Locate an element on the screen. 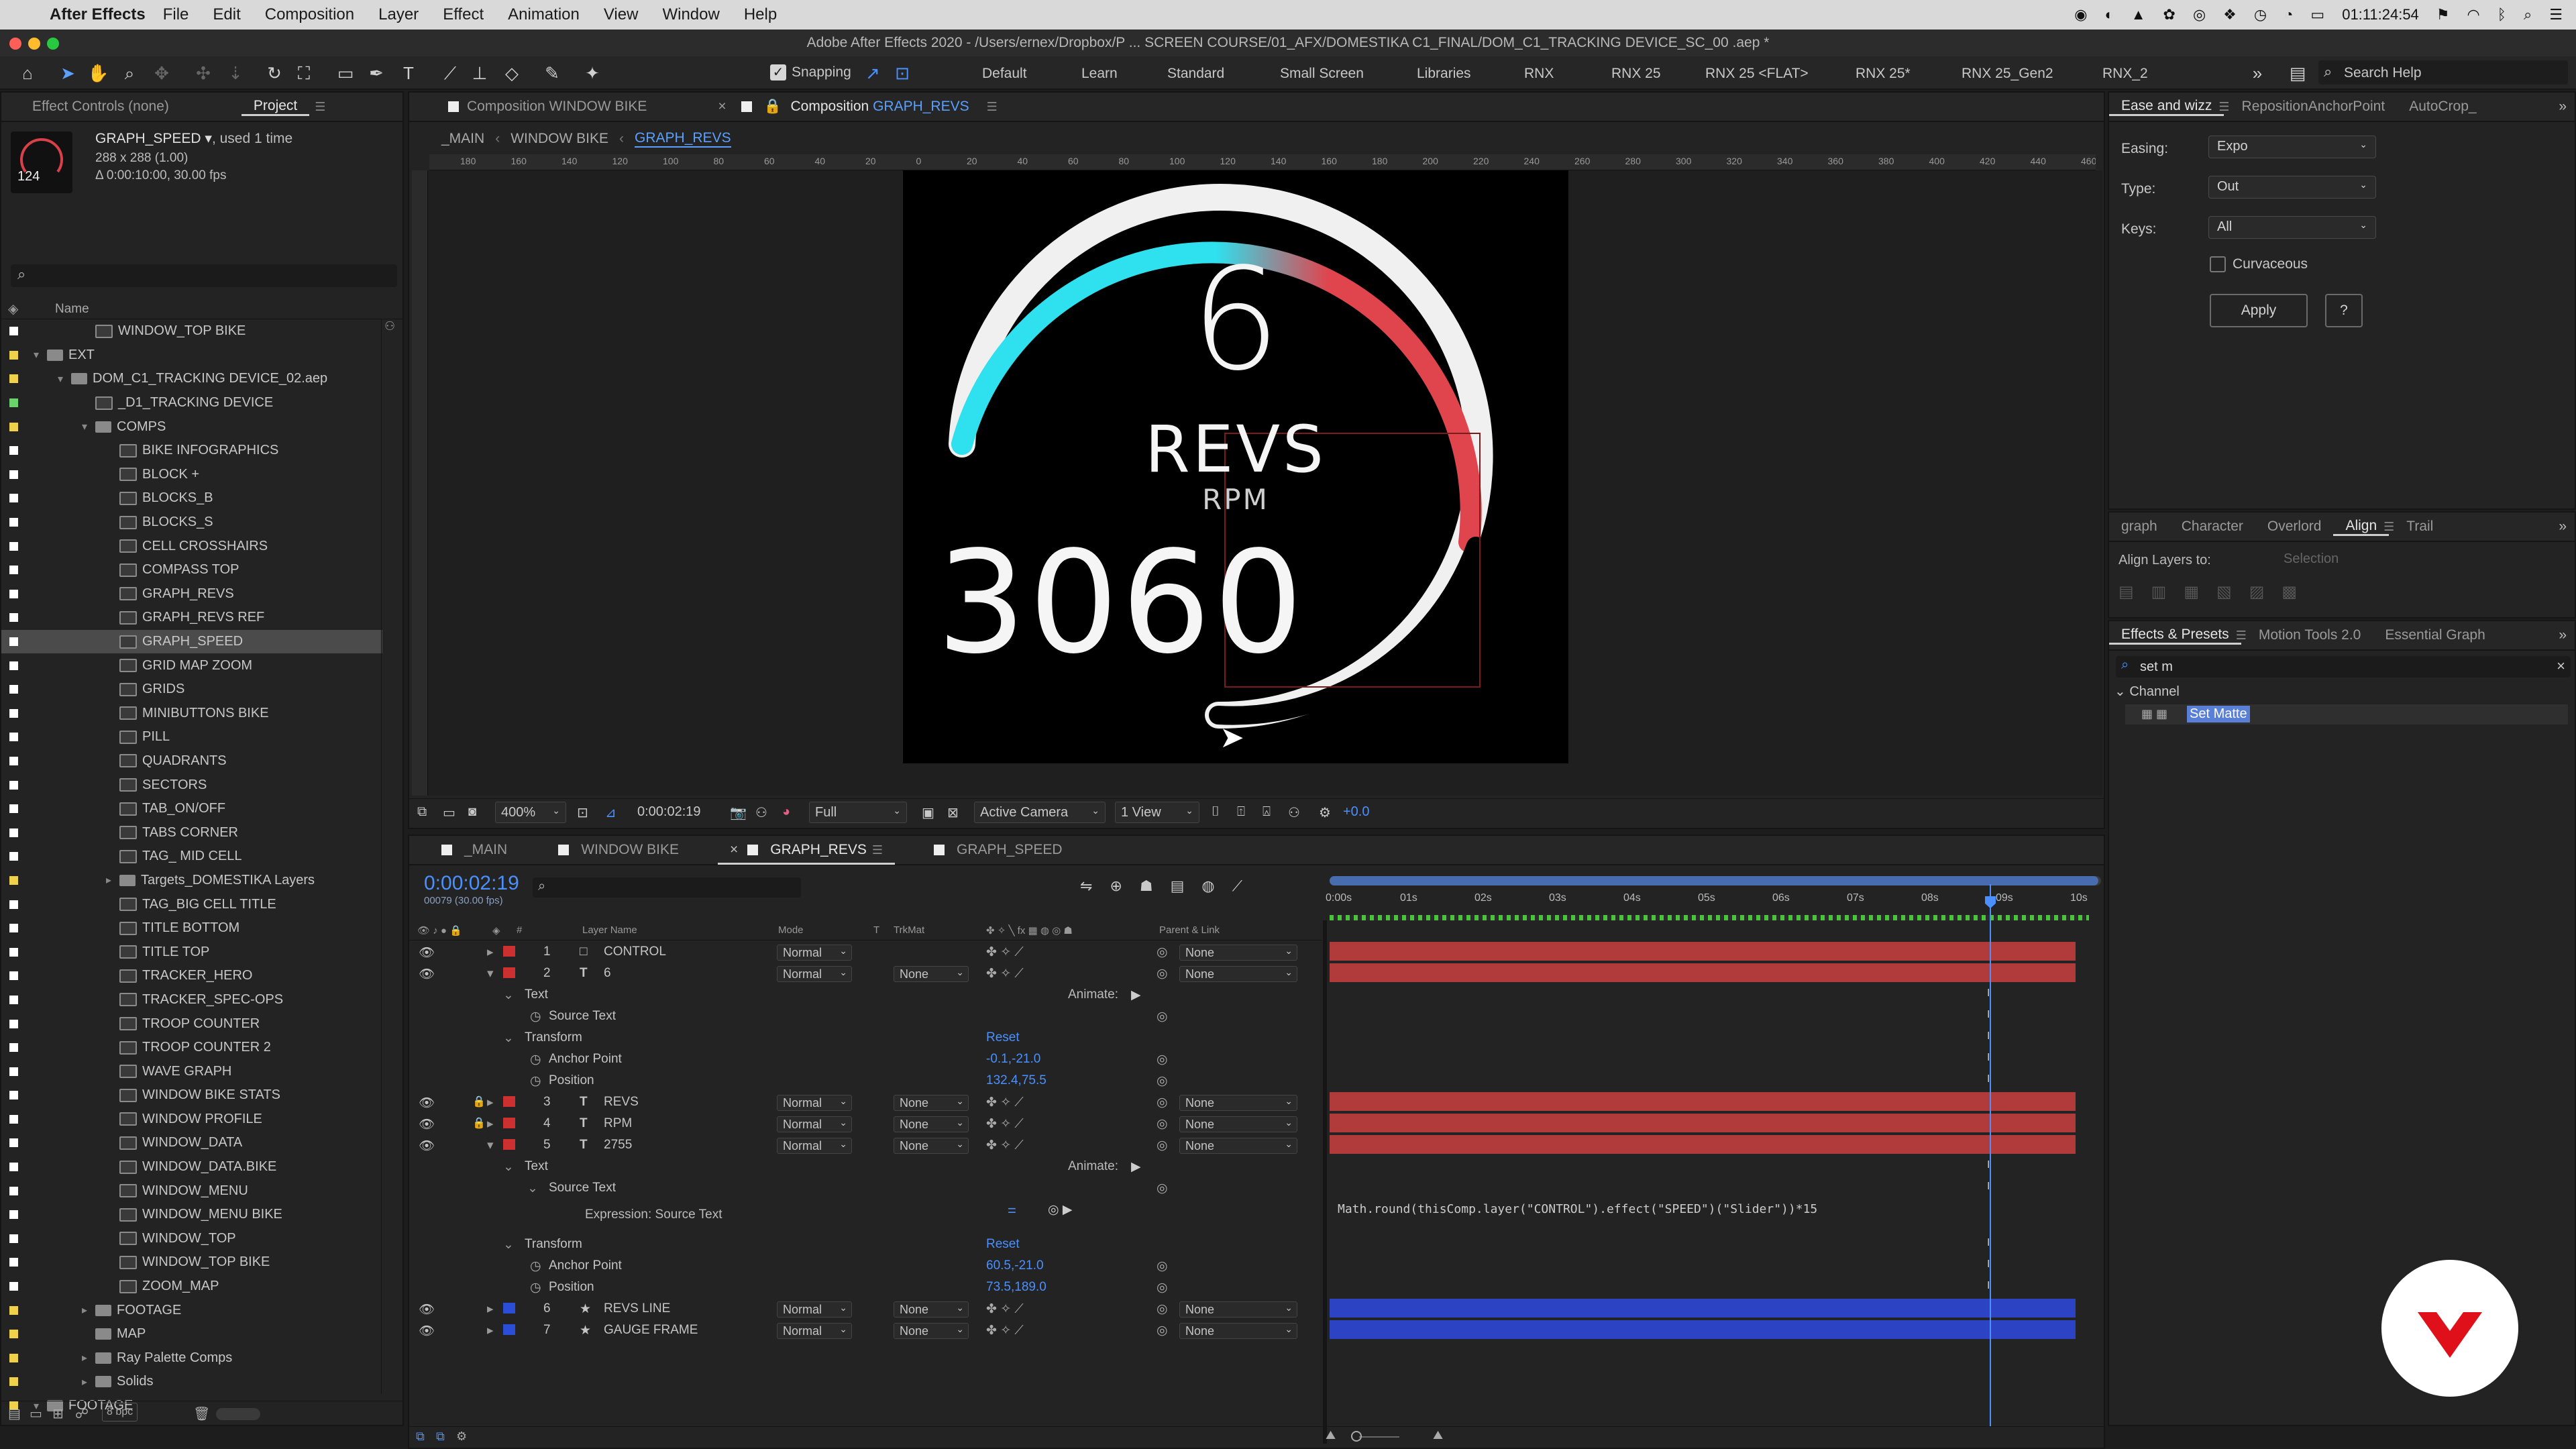 This screenshot has height=1449, width=2576. layer-switches: ✤ ✧ ⟋ is located at coordinates (1005, 1145).